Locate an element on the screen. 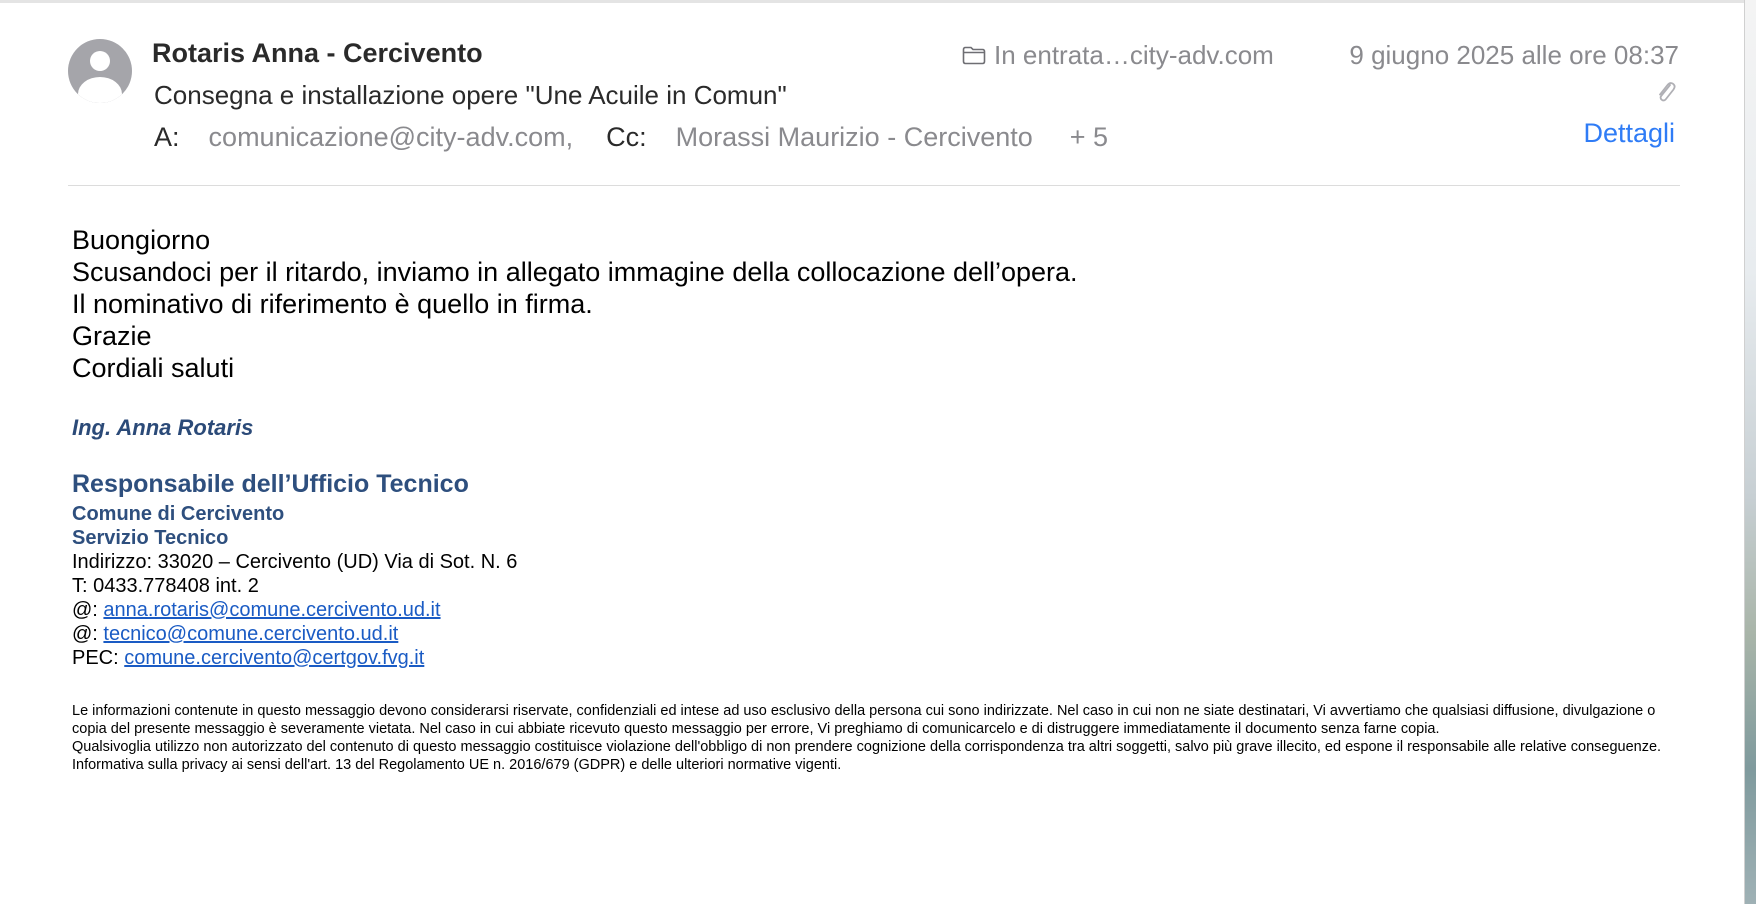  body-line: Grazie is located at coordinates (112, 336).